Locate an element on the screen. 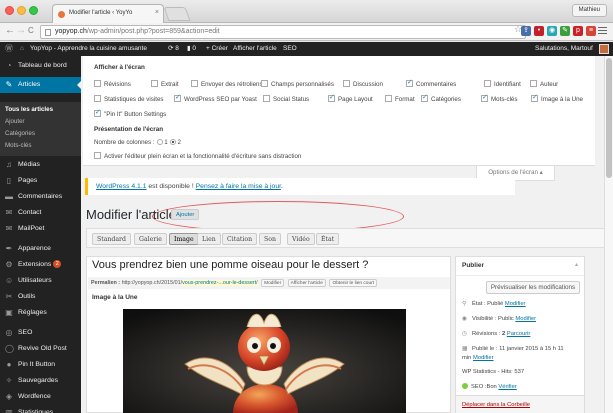 This screenshot has height=413, width=613. screen-option-checkbox: Discussion is located at coordinates (363, 84).